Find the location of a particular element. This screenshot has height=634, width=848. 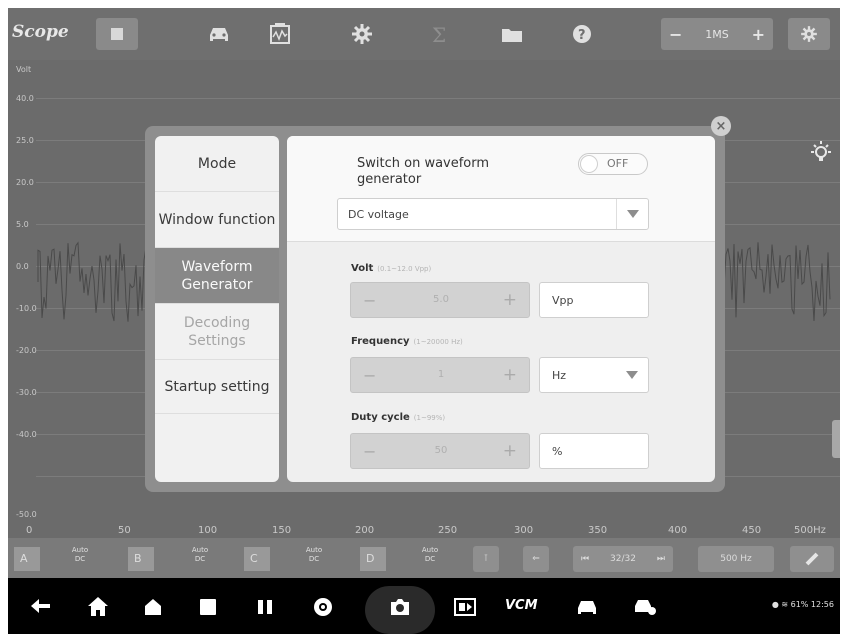

waveform-type-select: DC voltage is located at coordinates (493, 214).